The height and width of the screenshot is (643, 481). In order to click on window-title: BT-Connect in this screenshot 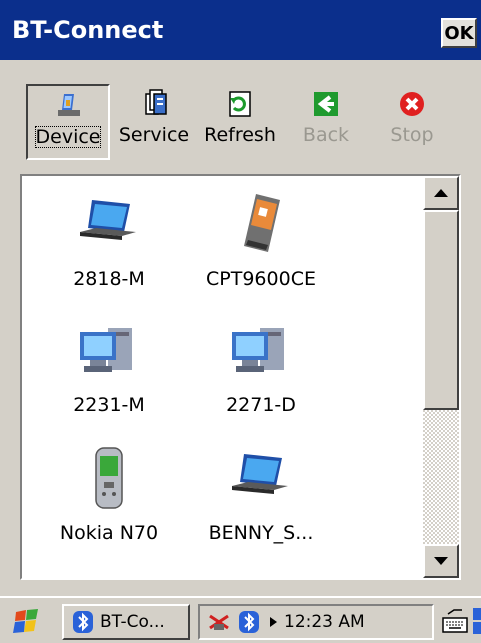, I will do `click(88, 30)`.